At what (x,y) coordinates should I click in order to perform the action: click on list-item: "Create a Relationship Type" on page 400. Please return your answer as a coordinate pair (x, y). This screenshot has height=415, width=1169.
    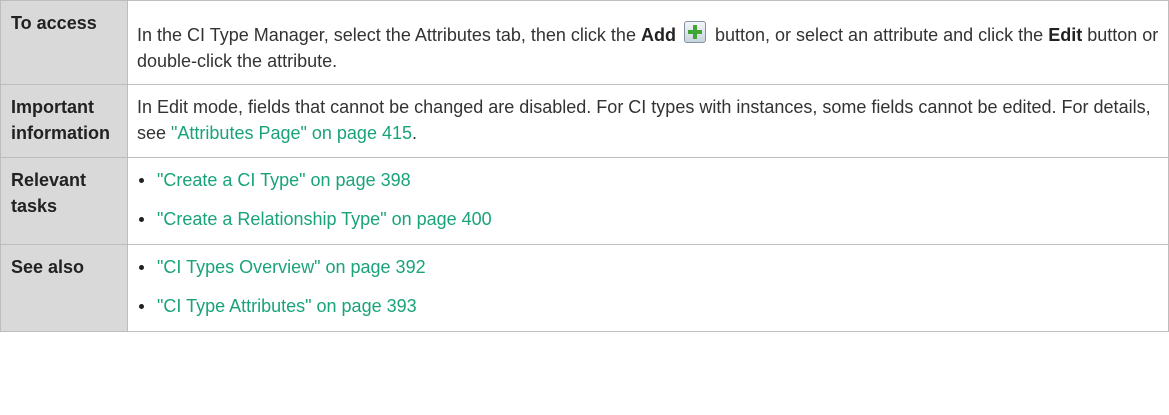
    Looking at the image, I should click on (648, 221).